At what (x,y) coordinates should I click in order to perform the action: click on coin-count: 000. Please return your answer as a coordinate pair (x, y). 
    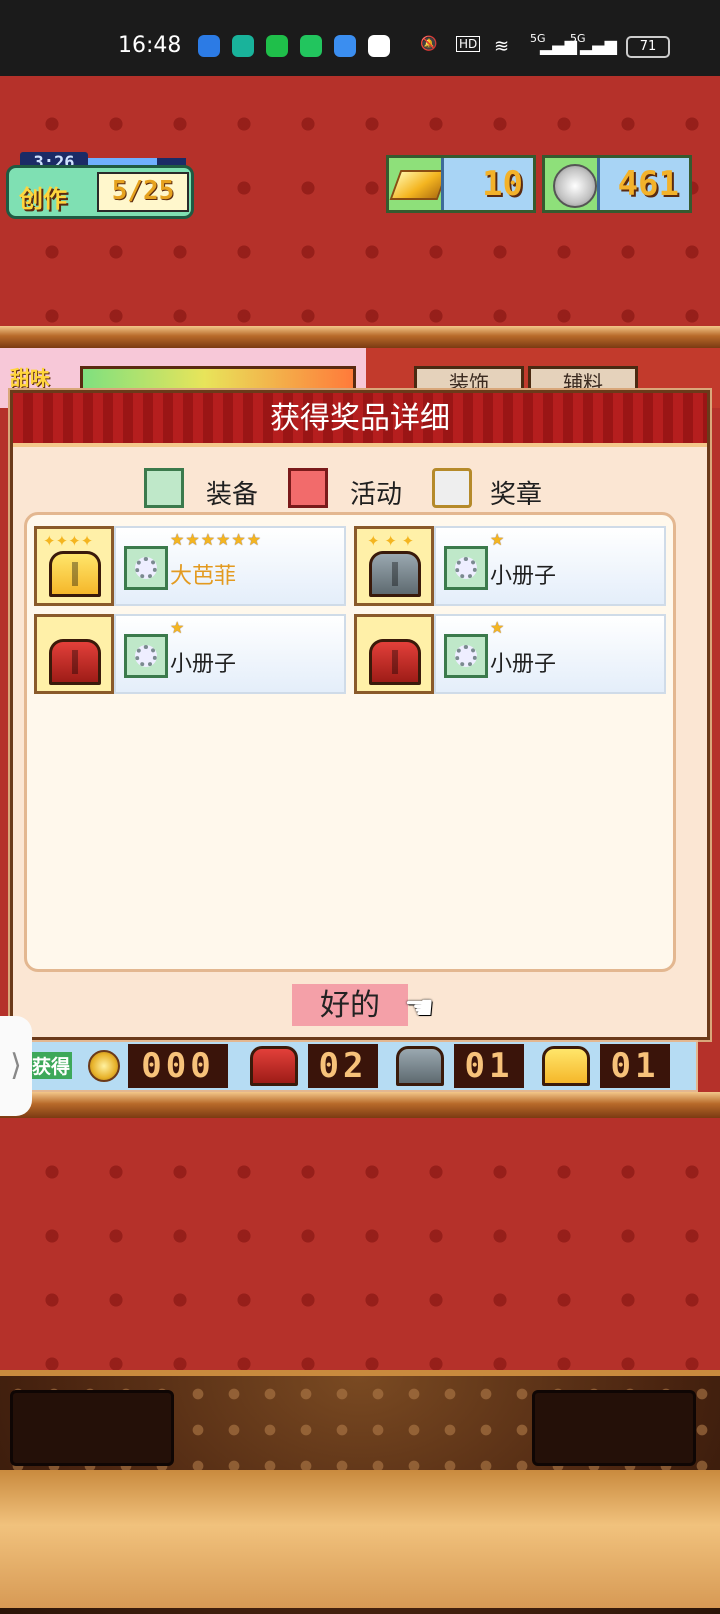
    Looking at the image, I should click on (178, 1066).